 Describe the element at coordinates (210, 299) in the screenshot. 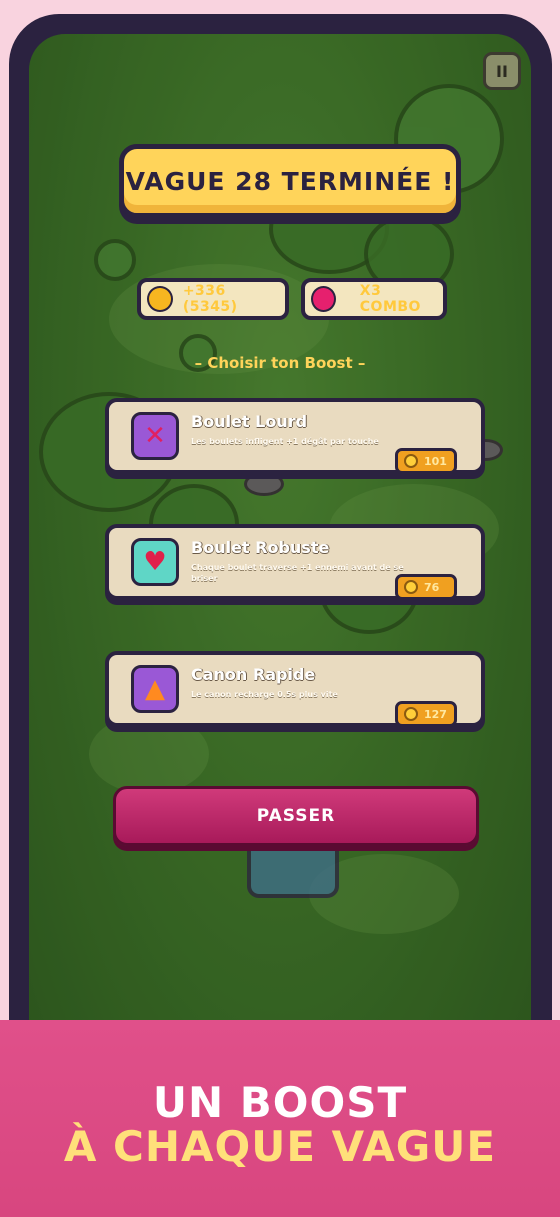

I see `coins-value: +336 (5345)` at that location.